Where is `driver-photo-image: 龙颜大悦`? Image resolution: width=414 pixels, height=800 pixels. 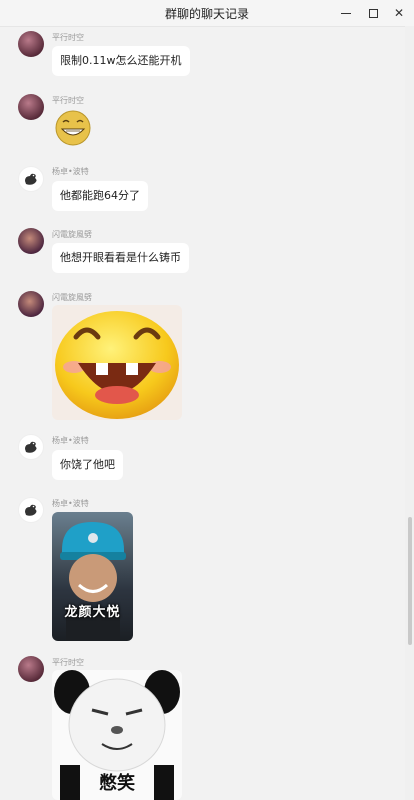
driver-photo-image: 龙颜大悦 is located at coordinates (92, 576).